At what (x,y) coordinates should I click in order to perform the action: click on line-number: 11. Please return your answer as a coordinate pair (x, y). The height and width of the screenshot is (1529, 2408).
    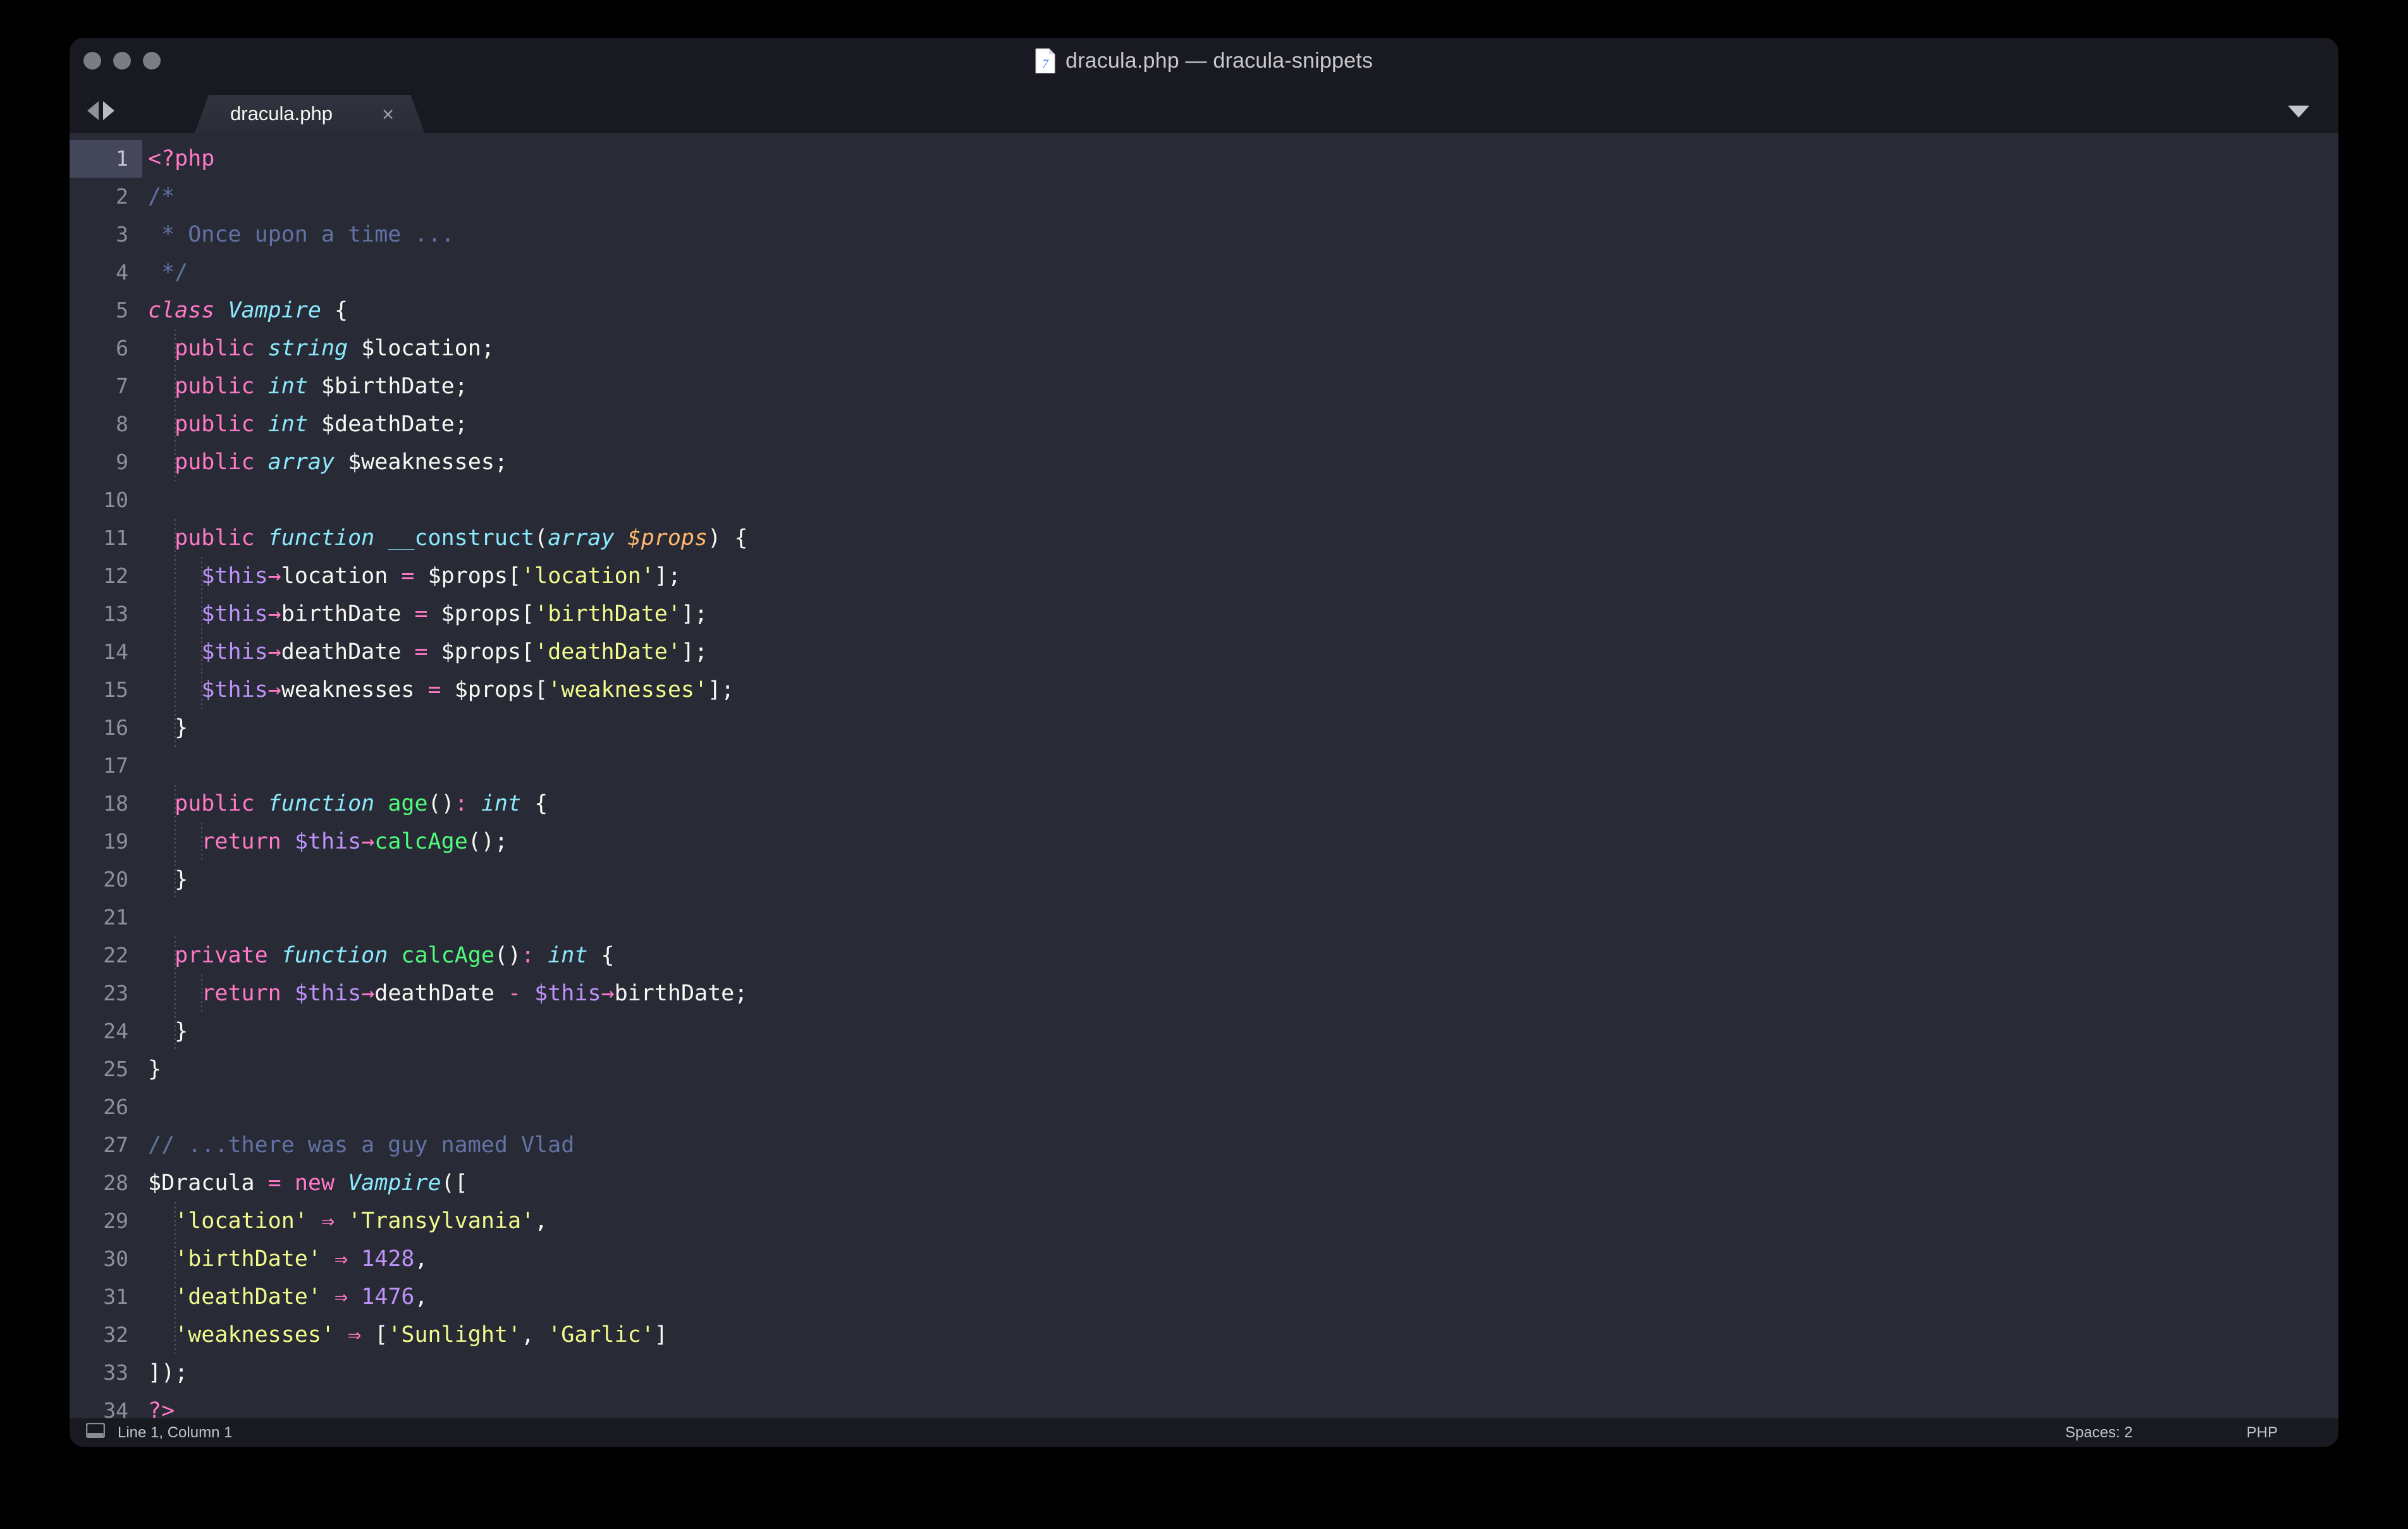
    Looking at the image, I should click on (115, 537).